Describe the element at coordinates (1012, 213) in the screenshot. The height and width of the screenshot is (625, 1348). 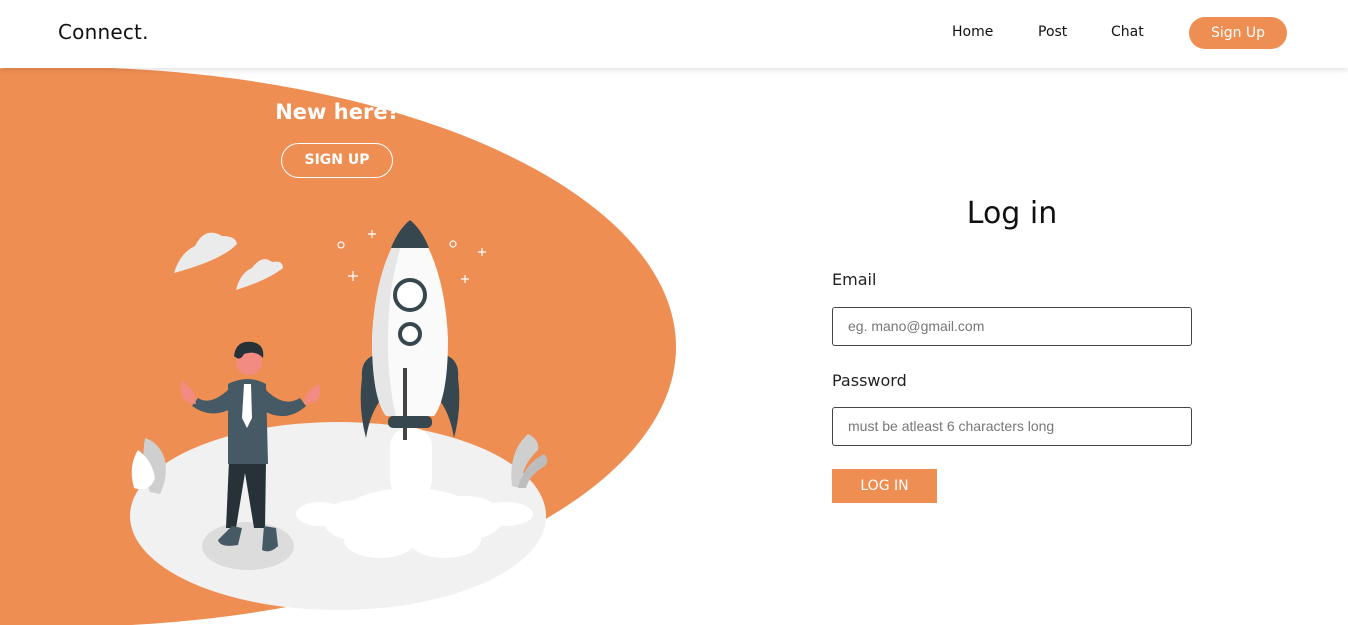
I see `login-title: Log in` at that location.